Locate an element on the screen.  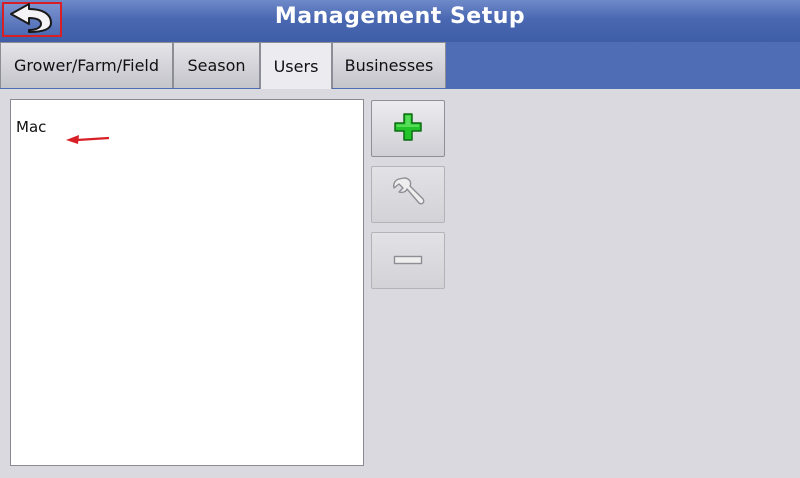
tab-users: Users is located at coordinates (296, 65).